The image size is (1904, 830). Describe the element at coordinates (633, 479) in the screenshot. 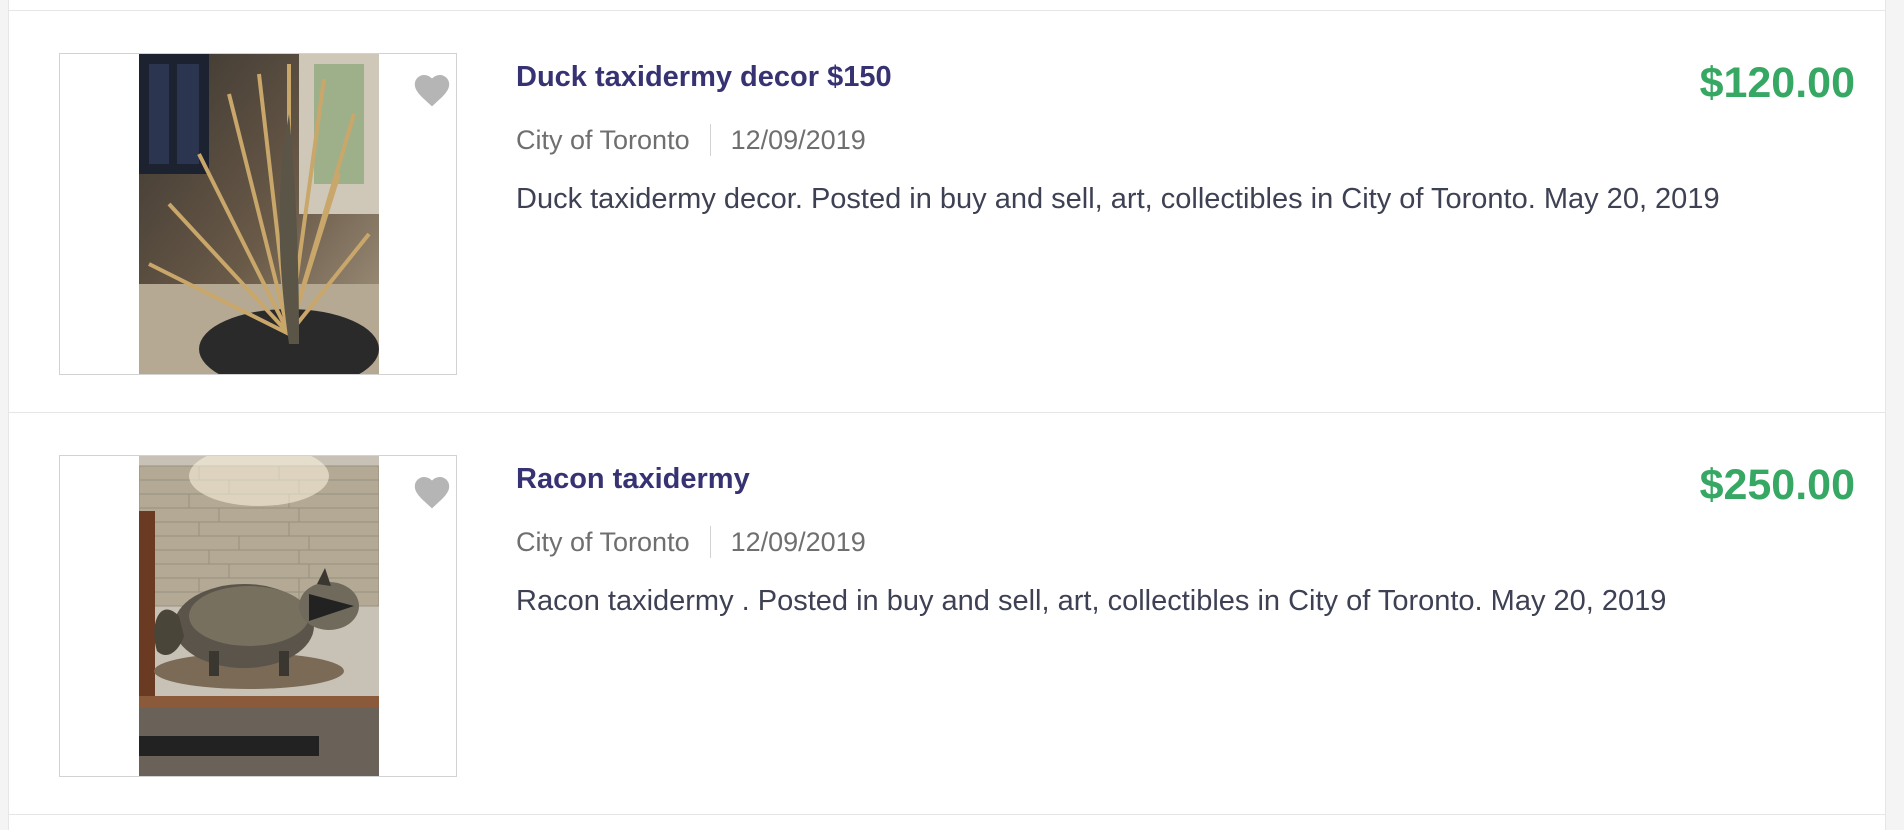

I see `listing-title: Racon taxidermy` at that location.